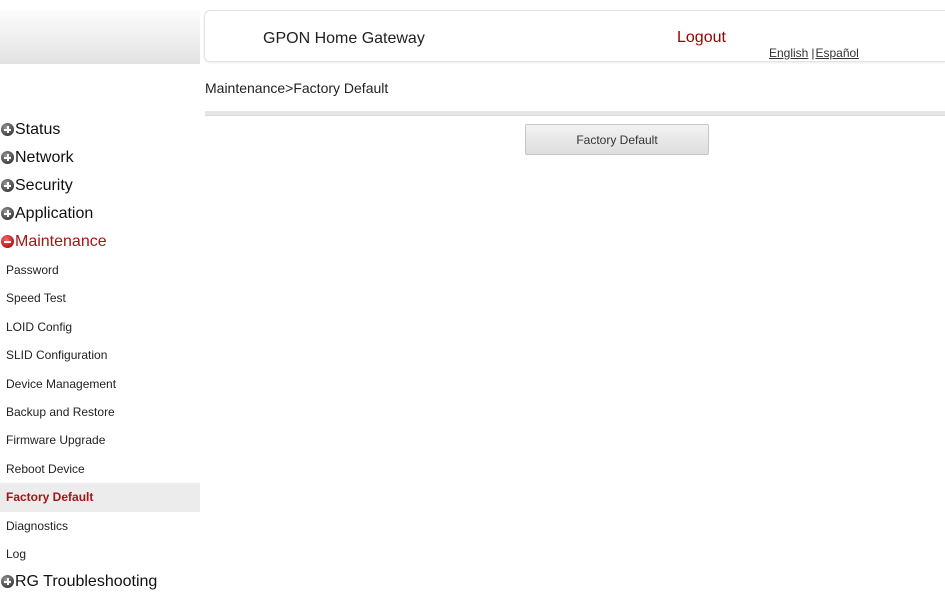  What do you see at coordinates (100, 384) in the screenshot?
I see `sidebar-item-device-management: Device Management` at bounding box center [100, 384].